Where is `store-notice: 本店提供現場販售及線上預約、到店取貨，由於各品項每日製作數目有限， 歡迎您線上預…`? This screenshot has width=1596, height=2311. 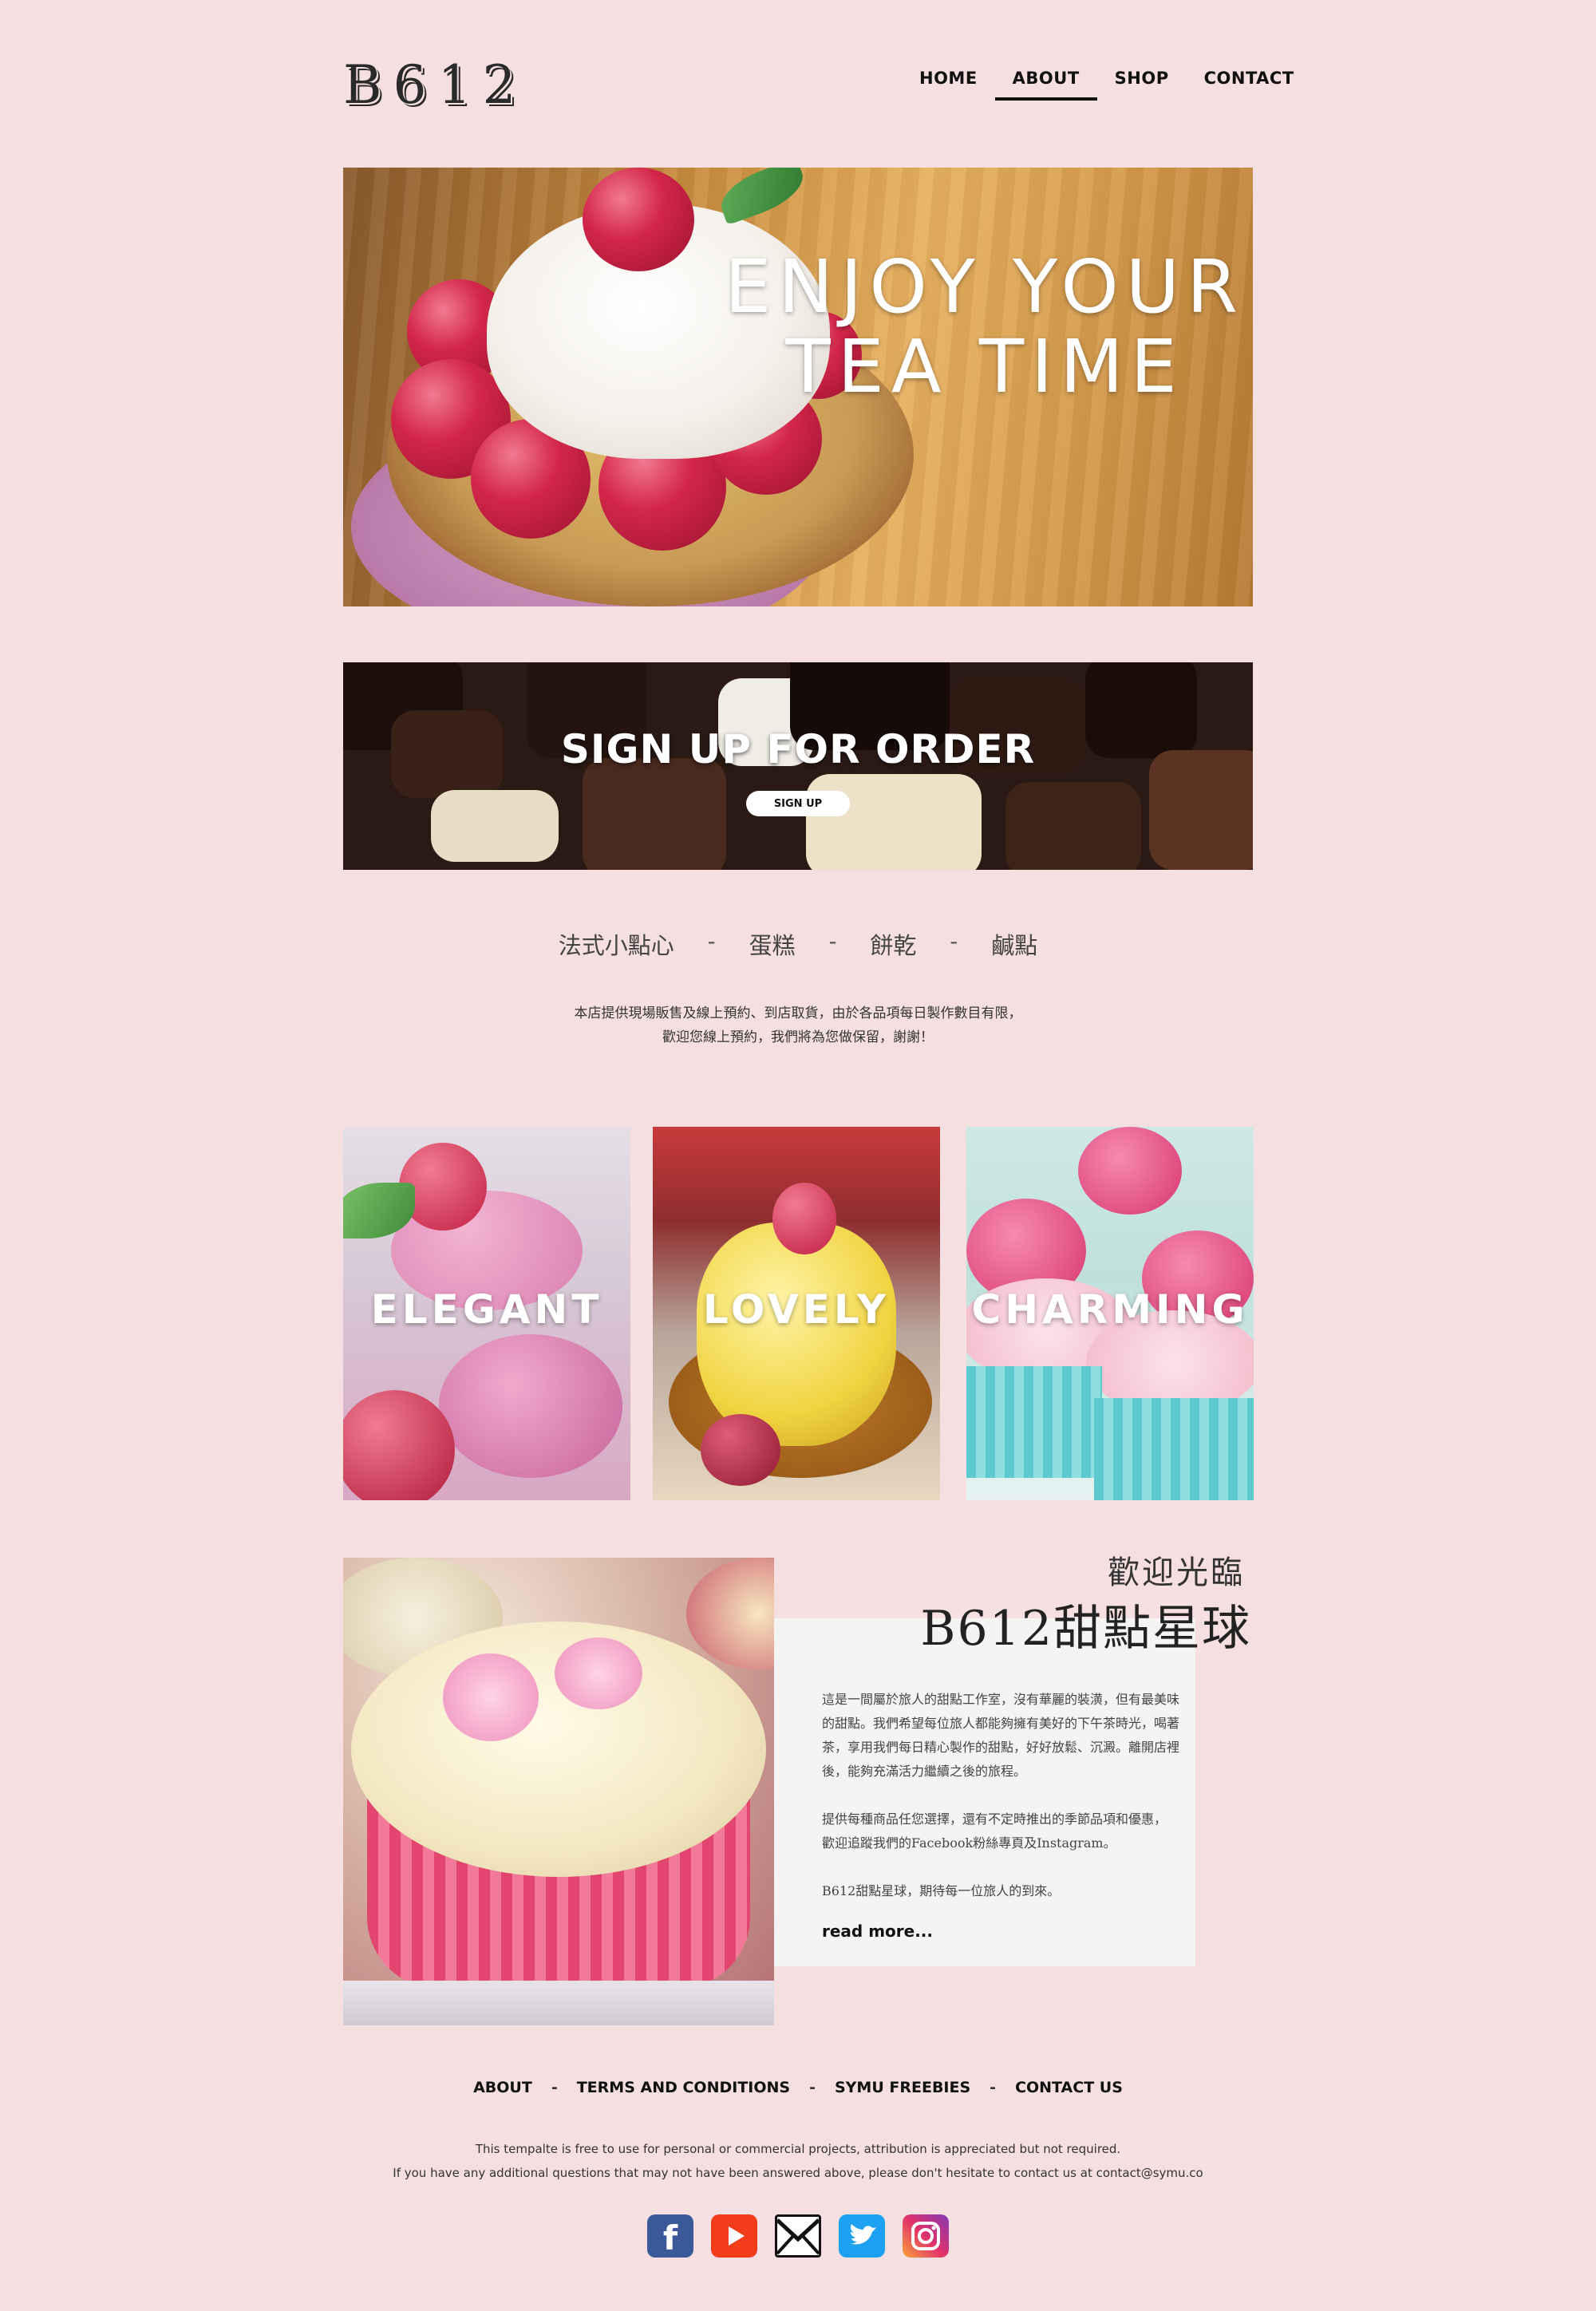 store-notice: 本店提供現場販售及線上預約、到店取貨，由於各品項每日製作數目有限， 歡迎您線上預… is located at coordinates (798, 1025).